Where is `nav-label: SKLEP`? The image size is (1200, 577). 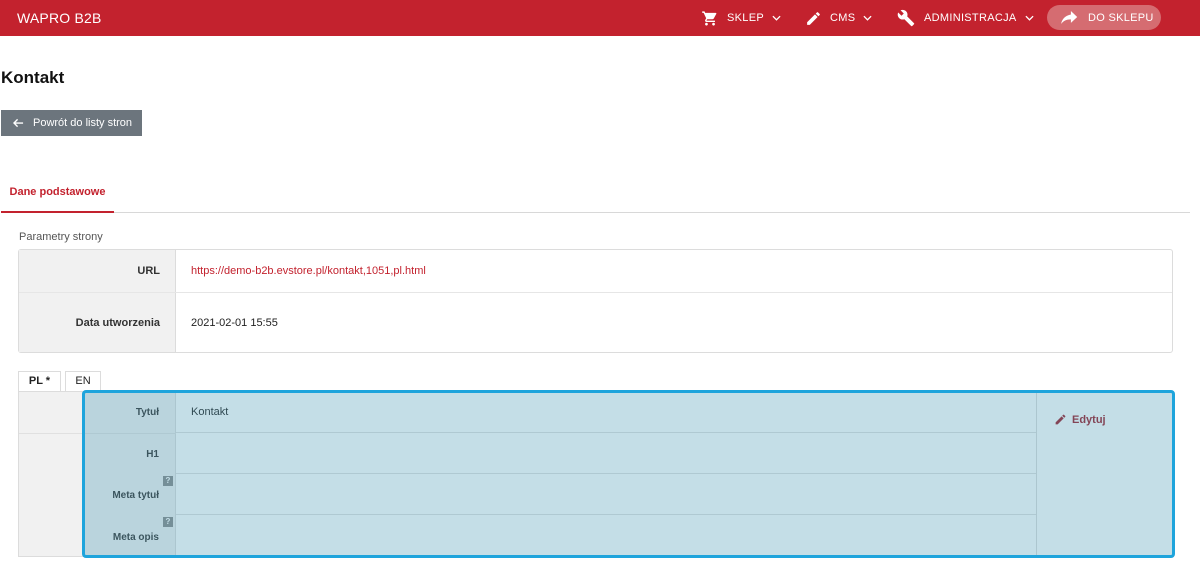 nav-label: SKLEP is located at coordinates (745, 18).